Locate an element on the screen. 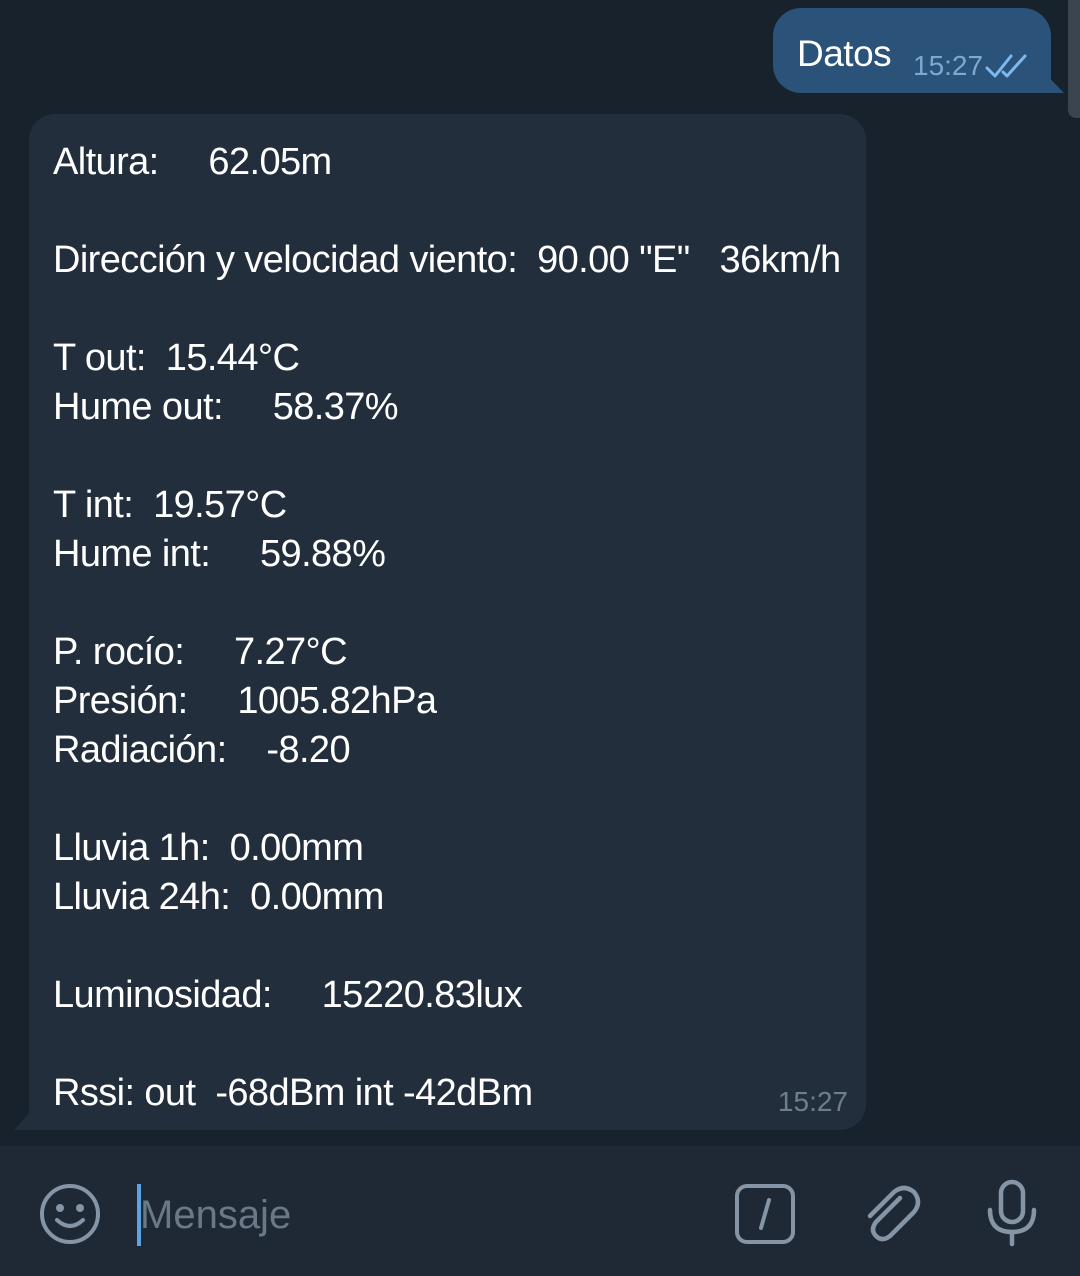  message-line: P. rocío: 7.27°C is located at coordinates (200, 652).